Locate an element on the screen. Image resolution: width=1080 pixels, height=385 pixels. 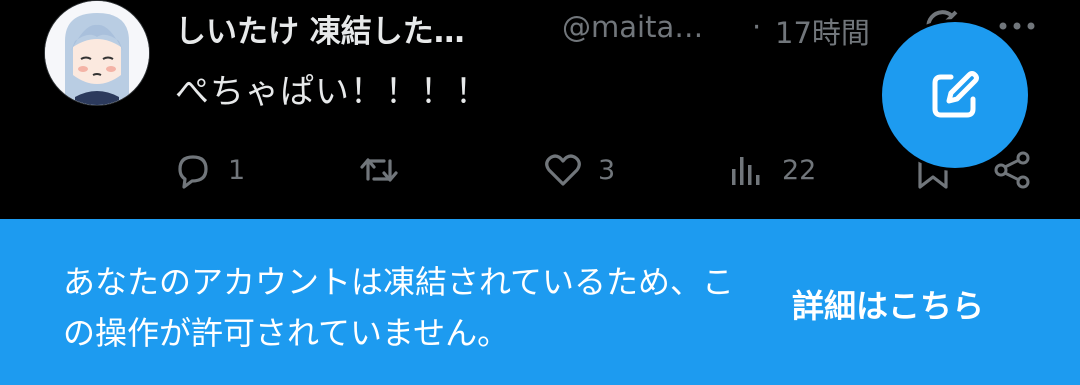
timestamp: 17時間 is located at coordinates (822, 31).